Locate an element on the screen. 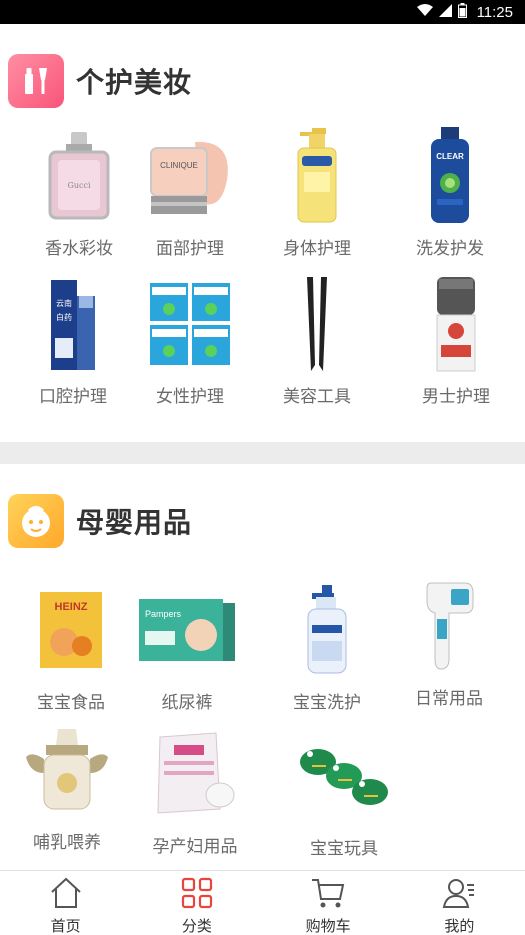  category-mens-care: 男士护理 is located at coordinates (456, 340).